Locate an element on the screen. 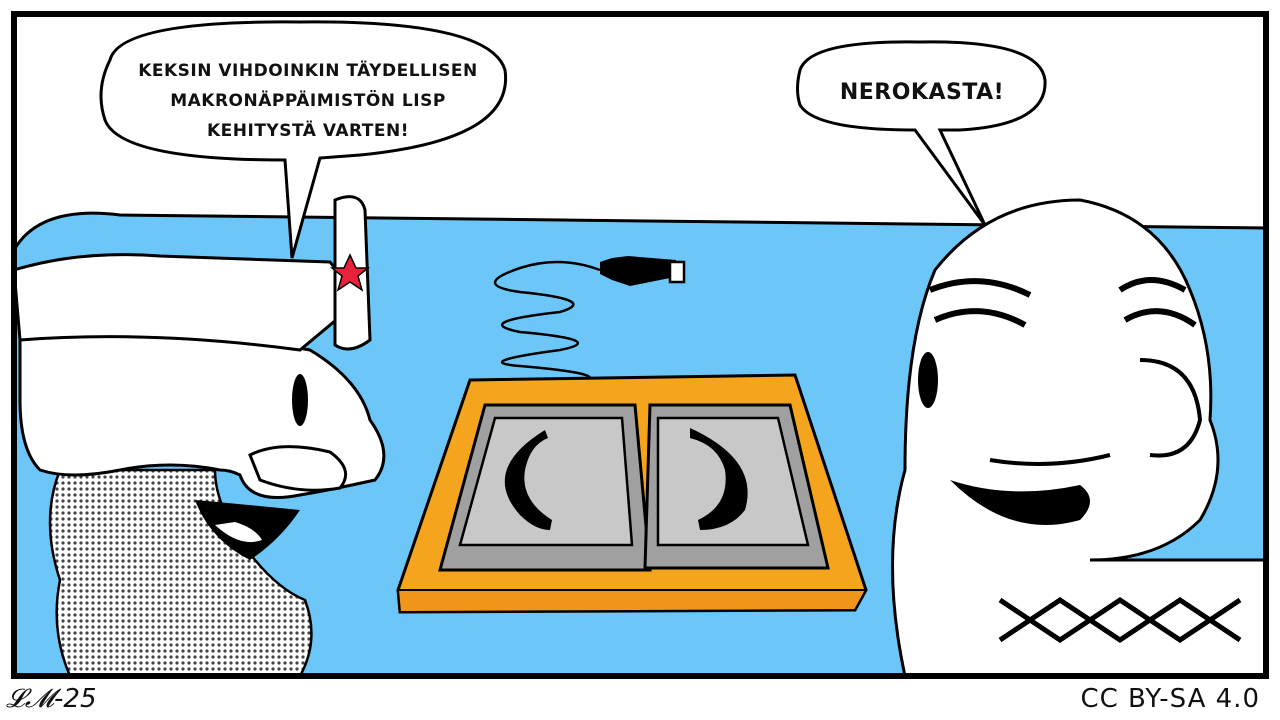 The image size is (1280, 720). speech-left-line-3: KEHITYSTÄ VARTEN! is located at coordinates (308, 131).